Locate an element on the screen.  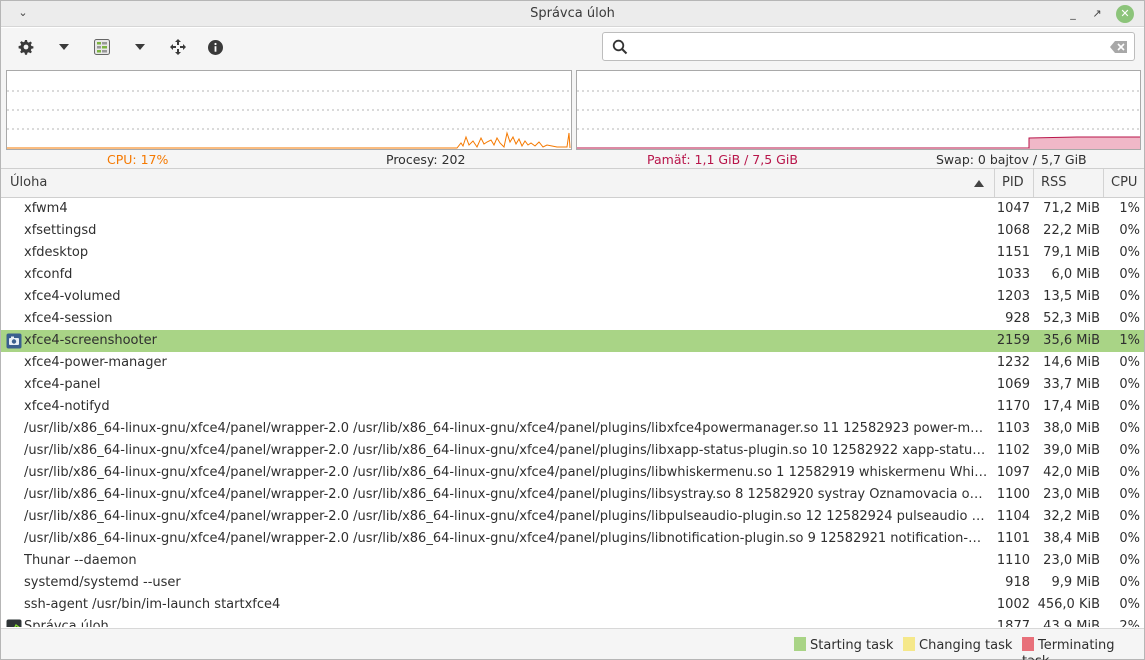
process-row: xfce4-session 928 52,3 MiB 0% is located at coordinates (572, 319).